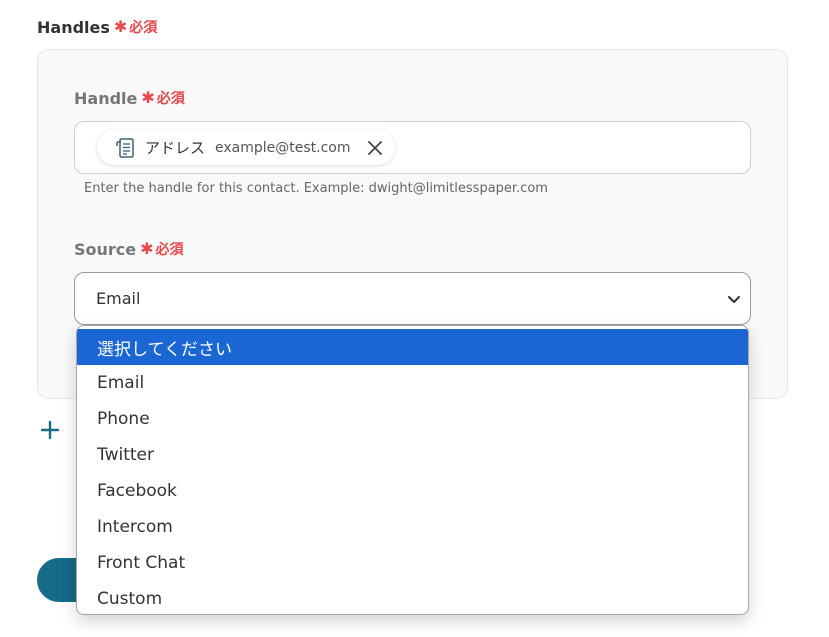 This screenshot has width=829, height=637. What do you see at coordinates (126, 148) in the screenshot?
I see `form-field-icon` at bounding box center [126, 148].